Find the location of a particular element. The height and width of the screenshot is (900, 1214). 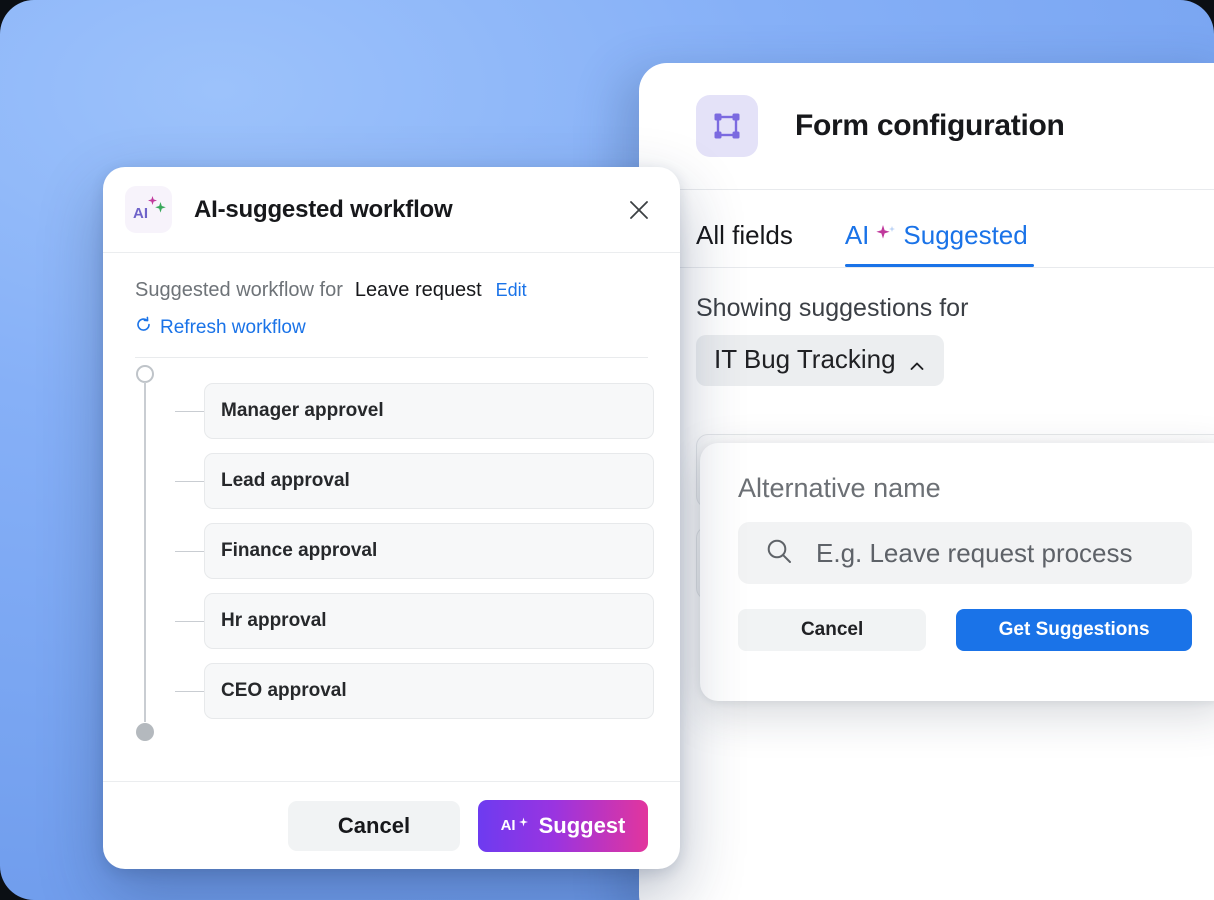

modal-header: AI AI-suggested workflow is located at coordinates (391, 210).